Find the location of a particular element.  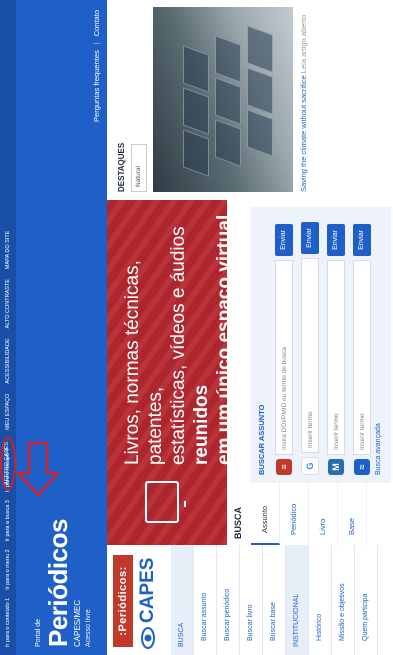

alto-contraste-link: ALTO CONTRASTE is located at coordinates (8, 303).